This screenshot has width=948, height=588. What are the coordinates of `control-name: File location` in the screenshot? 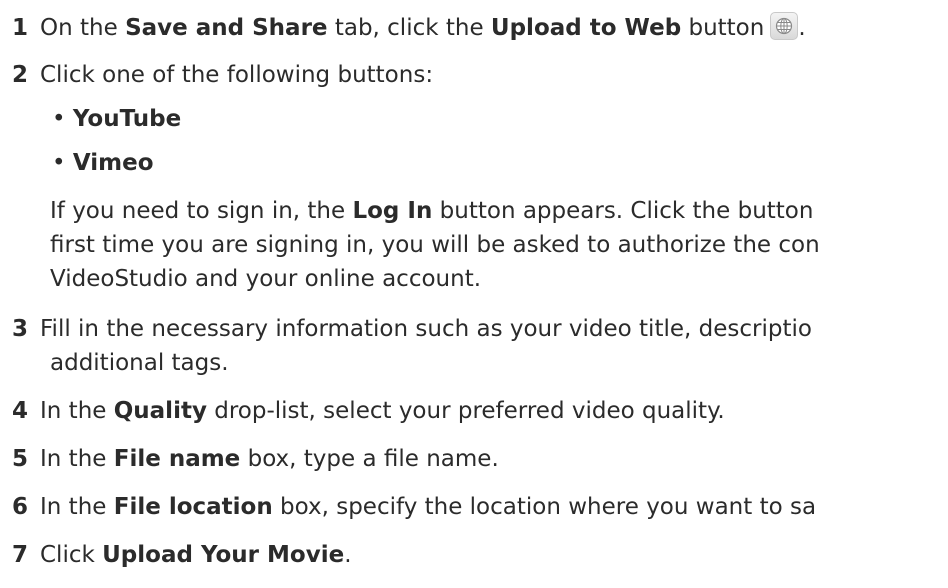 It's located at (193, 507).